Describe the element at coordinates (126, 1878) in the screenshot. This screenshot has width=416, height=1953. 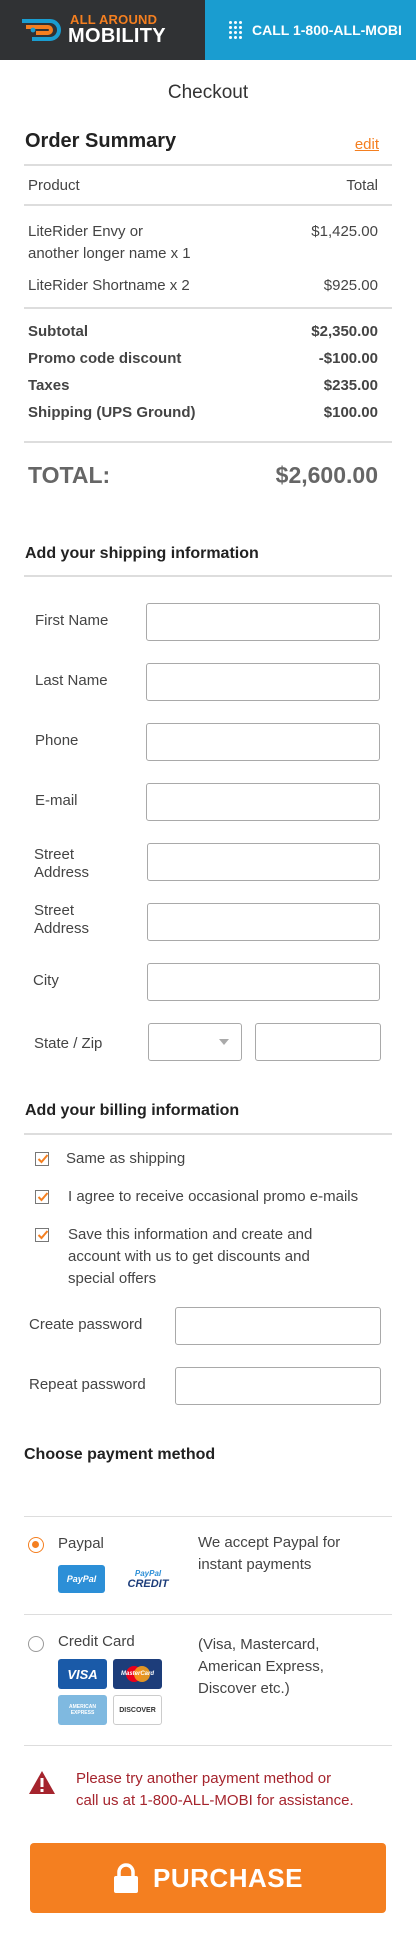
I see `lock-icon` at that location.